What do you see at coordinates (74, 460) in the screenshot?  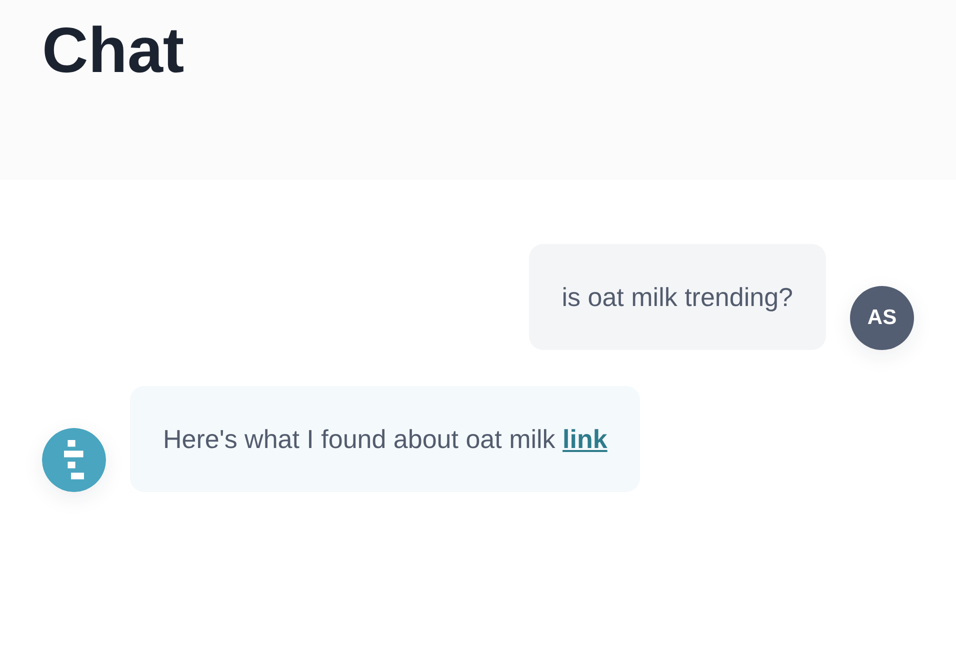 I see `logo-avatar-icon` at bounding box center [74, 460].